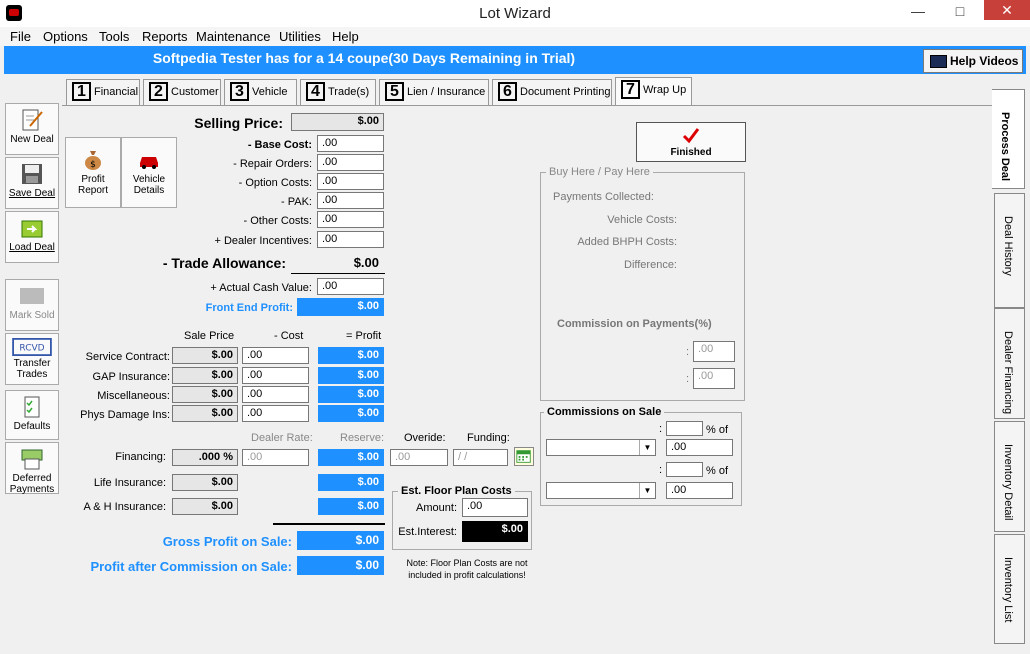 This screenshot has height=654, width=1030. Describe the element at coordinates (552, 92) in the screenshot. I see `tab-document-printing: 6 Document Printing` at that location.